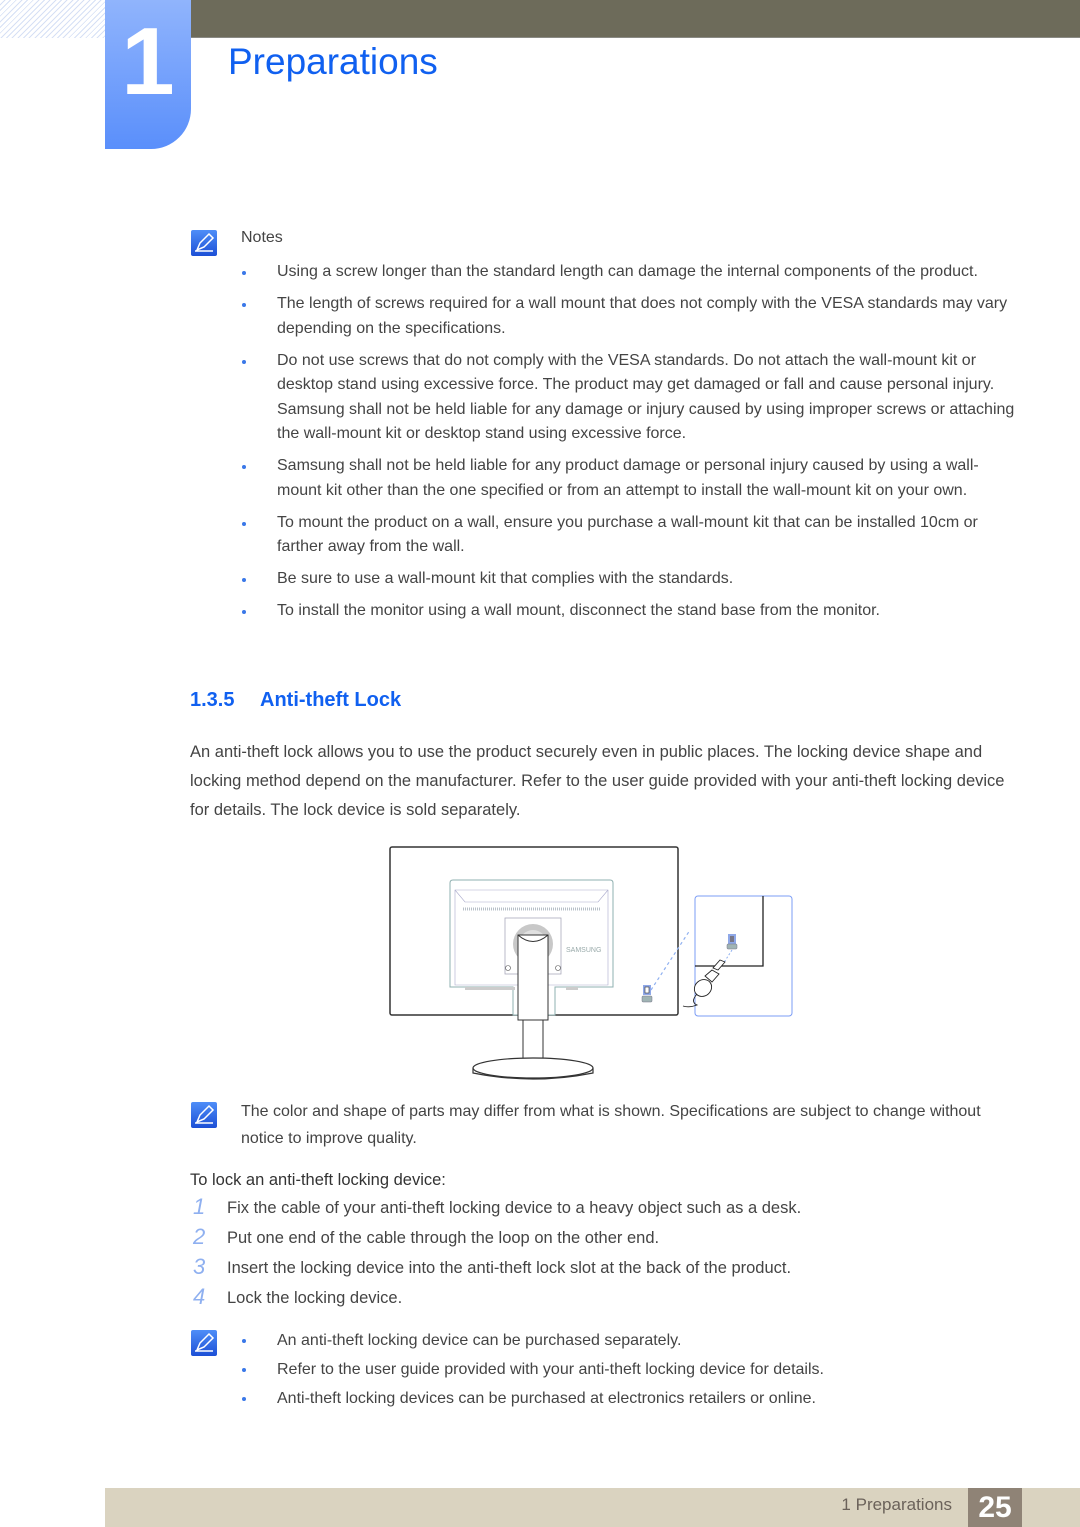  Describe the element at coordinates (262, 237) in the screenshot. I see `notes-label: Notes` at that location.